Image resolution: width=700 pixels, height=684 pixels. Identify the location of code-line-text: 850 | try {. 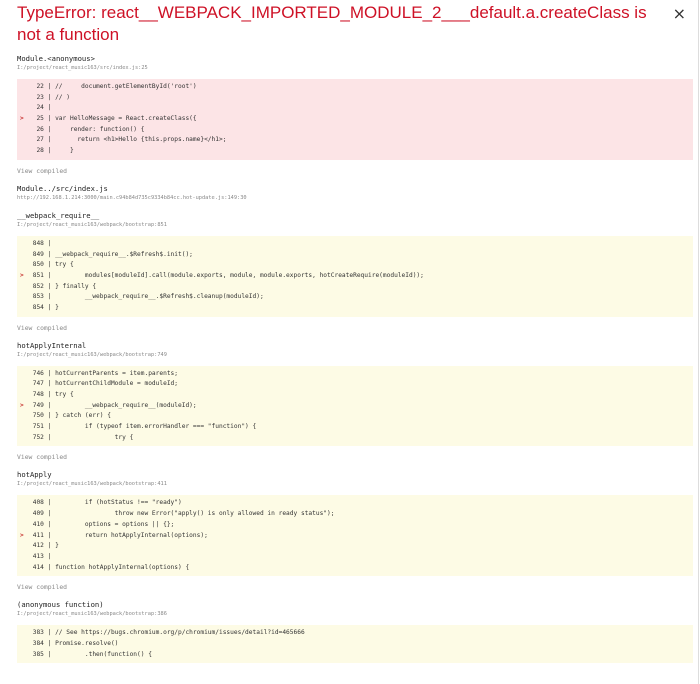
(51, 265).